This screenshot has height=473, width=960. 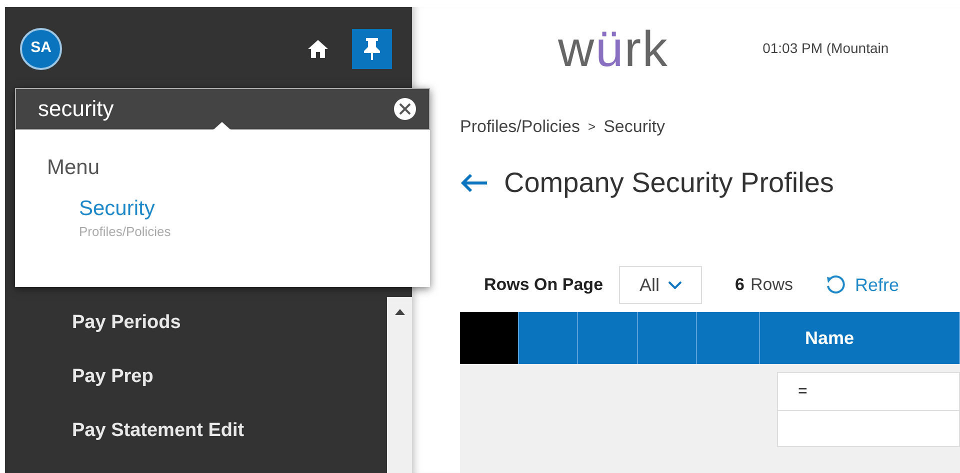 What do you see at coordinates (675, 285) in the screenshot?
I see `chevron-down-icon` at bounding box center [675, 285].